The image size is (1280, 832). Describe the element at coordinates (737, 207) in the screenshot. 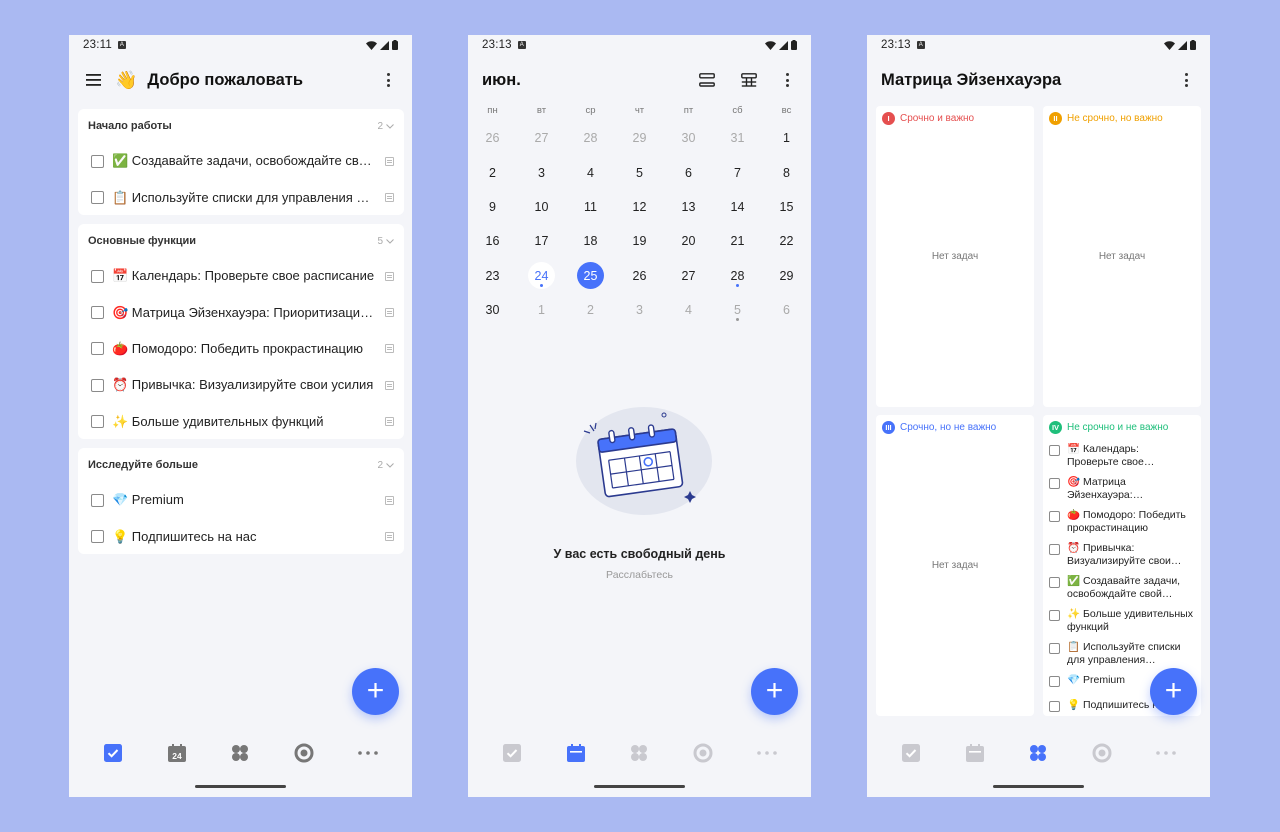

I see `calendar-day: 14` at that location.